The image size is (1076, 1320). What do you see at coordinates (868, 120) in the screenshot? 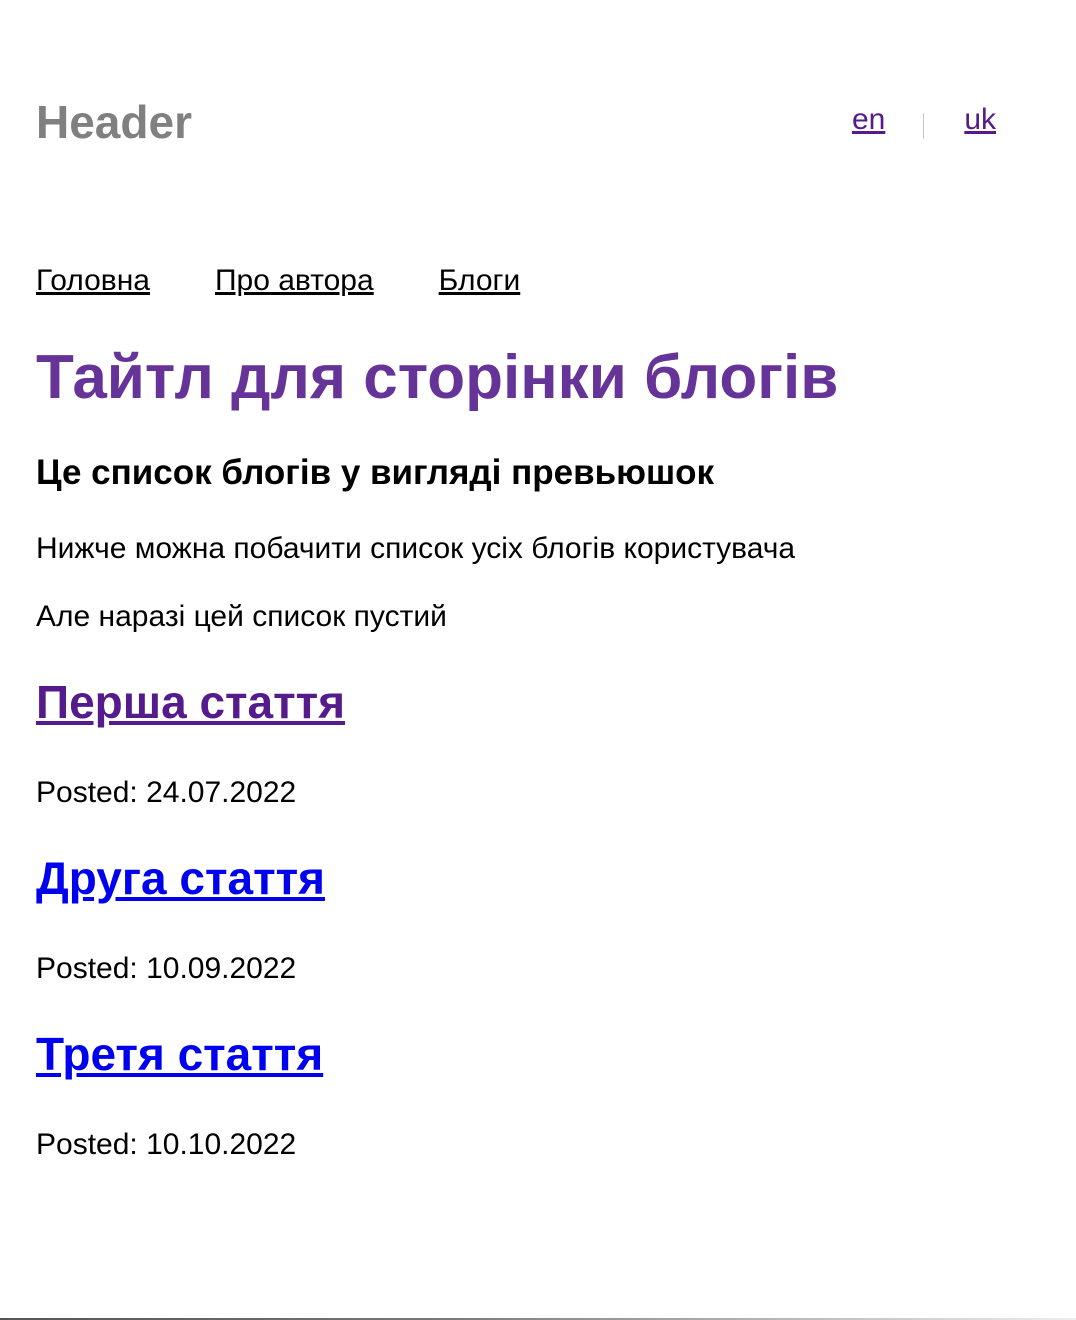
I see `lang-link-en: en` at bounding box center [868, 120].